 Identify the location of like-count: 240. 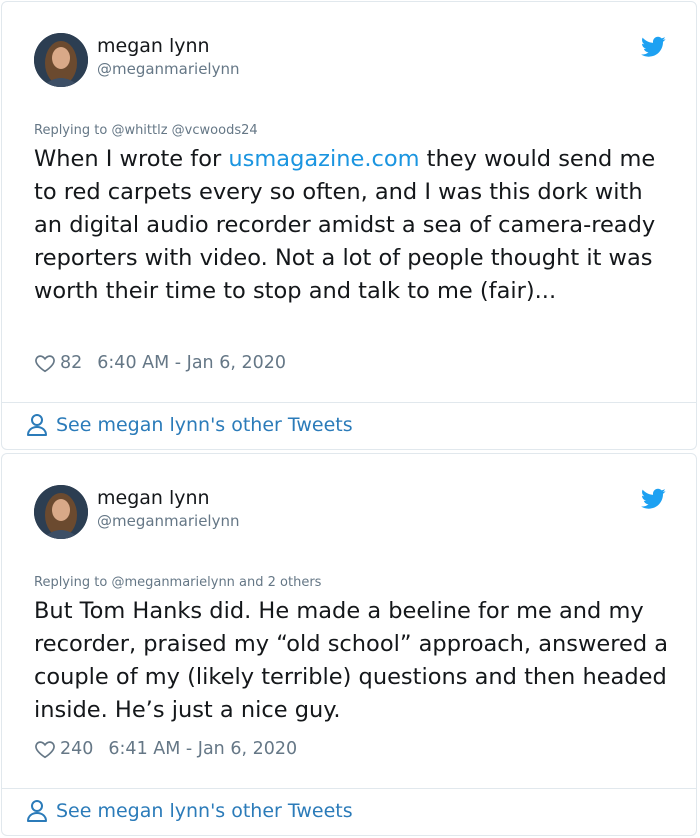
(77, 749).